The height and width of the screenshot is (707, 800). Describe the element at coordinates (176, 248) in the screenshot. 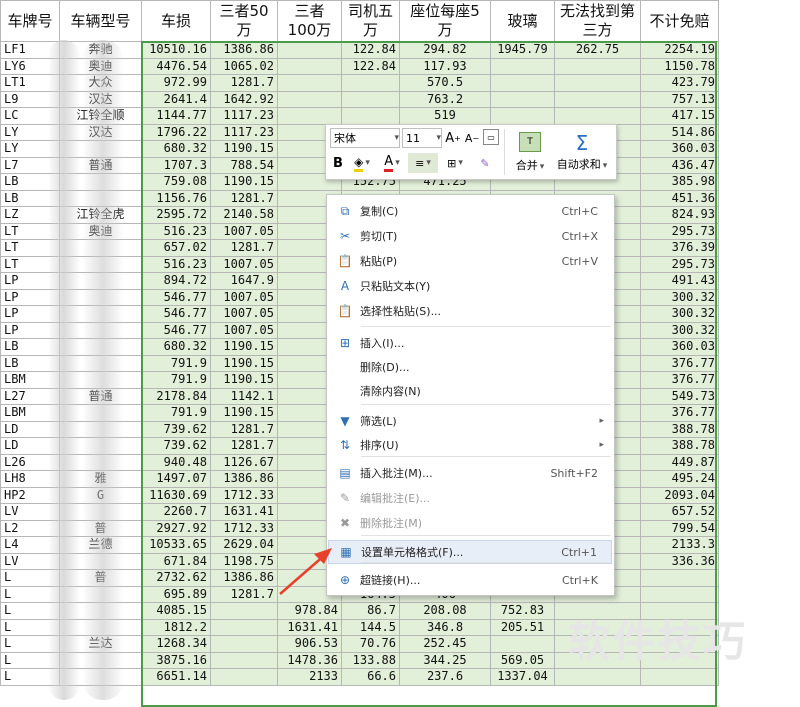

I see `value-cell: 657.02` at that location.